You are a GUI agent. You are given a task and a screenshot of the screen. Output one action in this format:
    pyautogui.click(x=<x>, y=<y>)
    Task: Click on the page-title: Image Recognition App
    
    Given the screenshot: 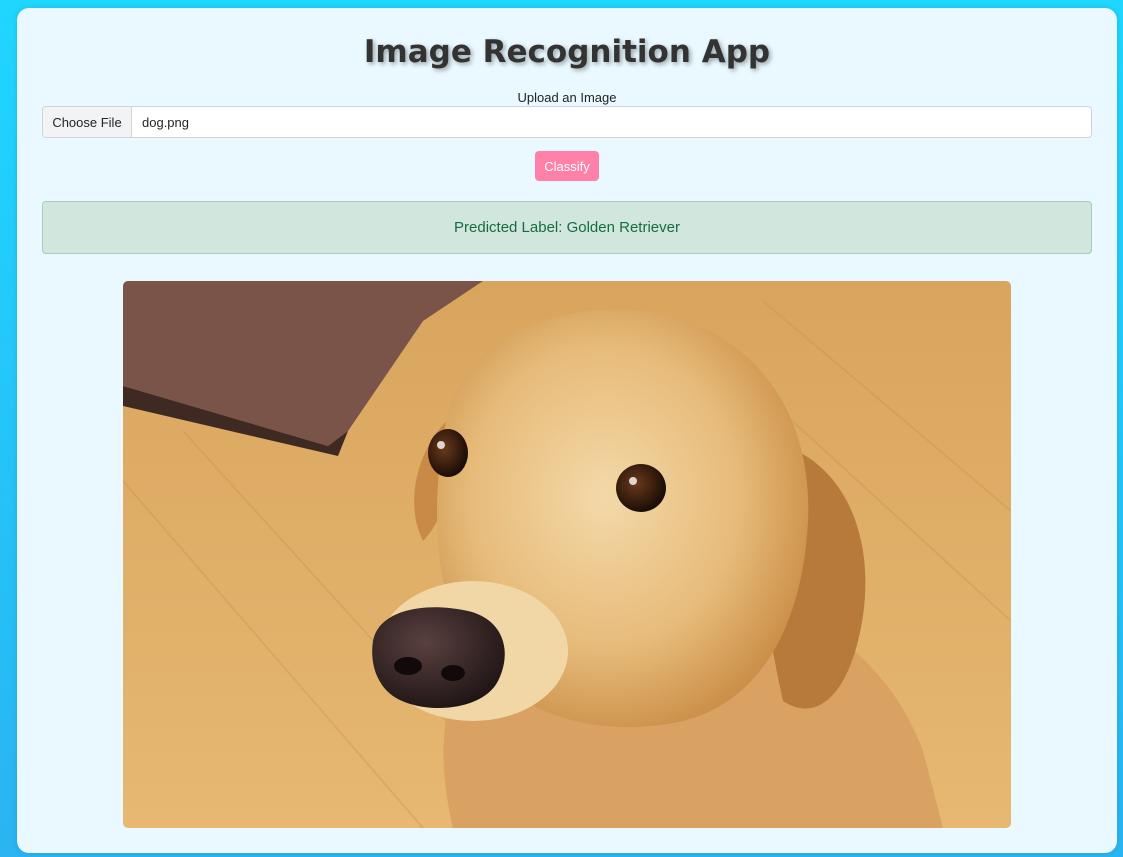 What is the action you would take?
    pyautogui.click(x=567, y=52)
    